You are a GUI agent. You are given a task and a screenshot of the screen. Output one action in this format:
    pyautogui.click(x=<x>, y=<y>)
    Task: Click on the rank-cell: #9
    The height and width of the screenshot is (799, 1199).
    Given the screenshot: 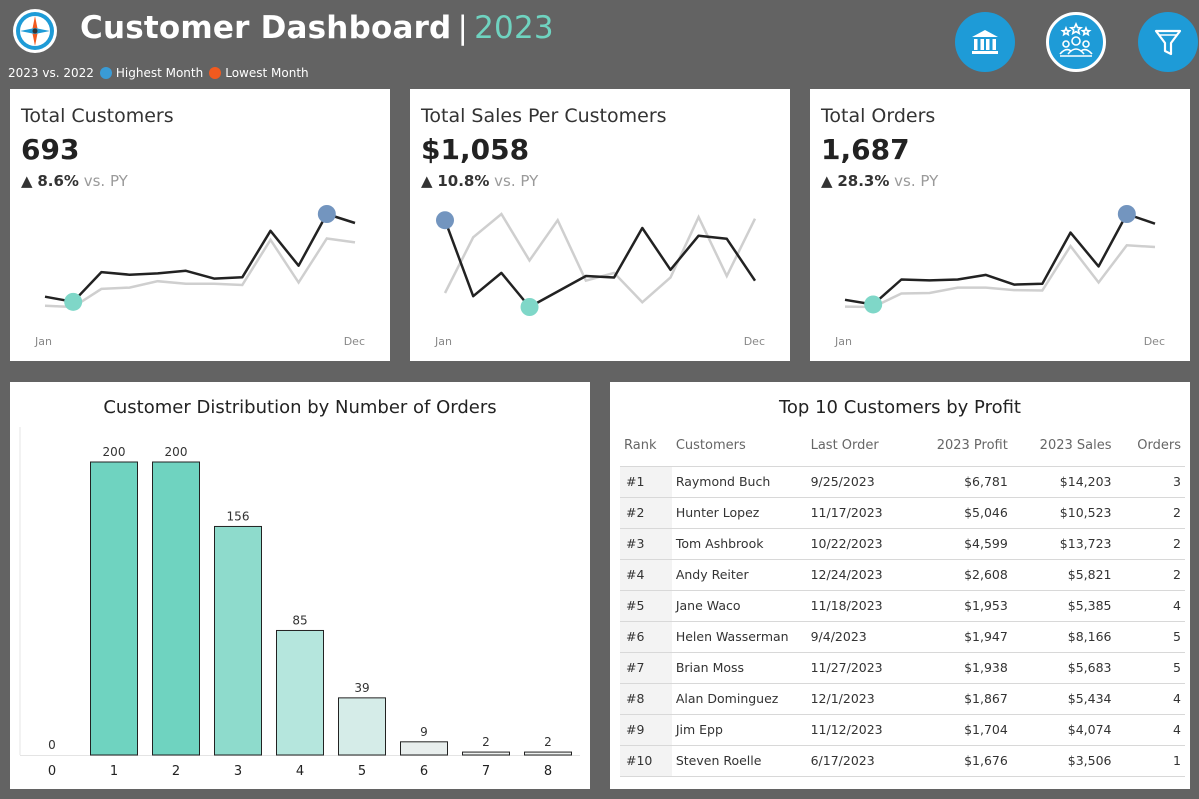 What is the action you would take?
    pyautogui.click(x=646, y=729)
    